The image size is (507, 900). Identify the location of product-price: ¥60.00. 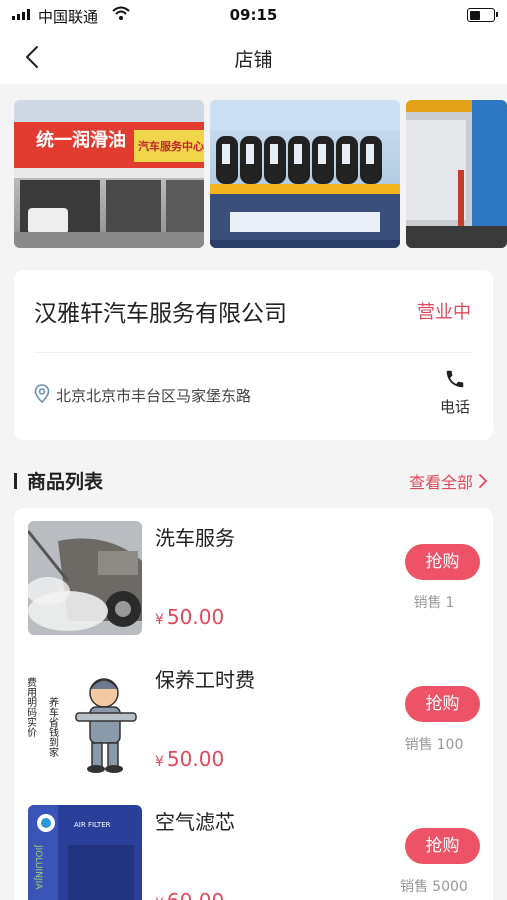
(189, 894).